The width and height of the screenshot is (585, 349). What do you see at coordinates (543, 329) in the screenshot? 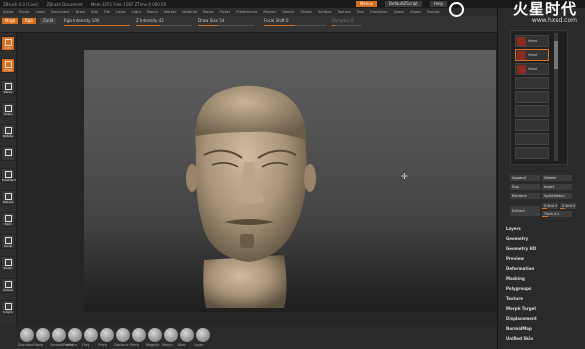
I see `section-normalmap: NormalMap` at bounding box center [543, 329].